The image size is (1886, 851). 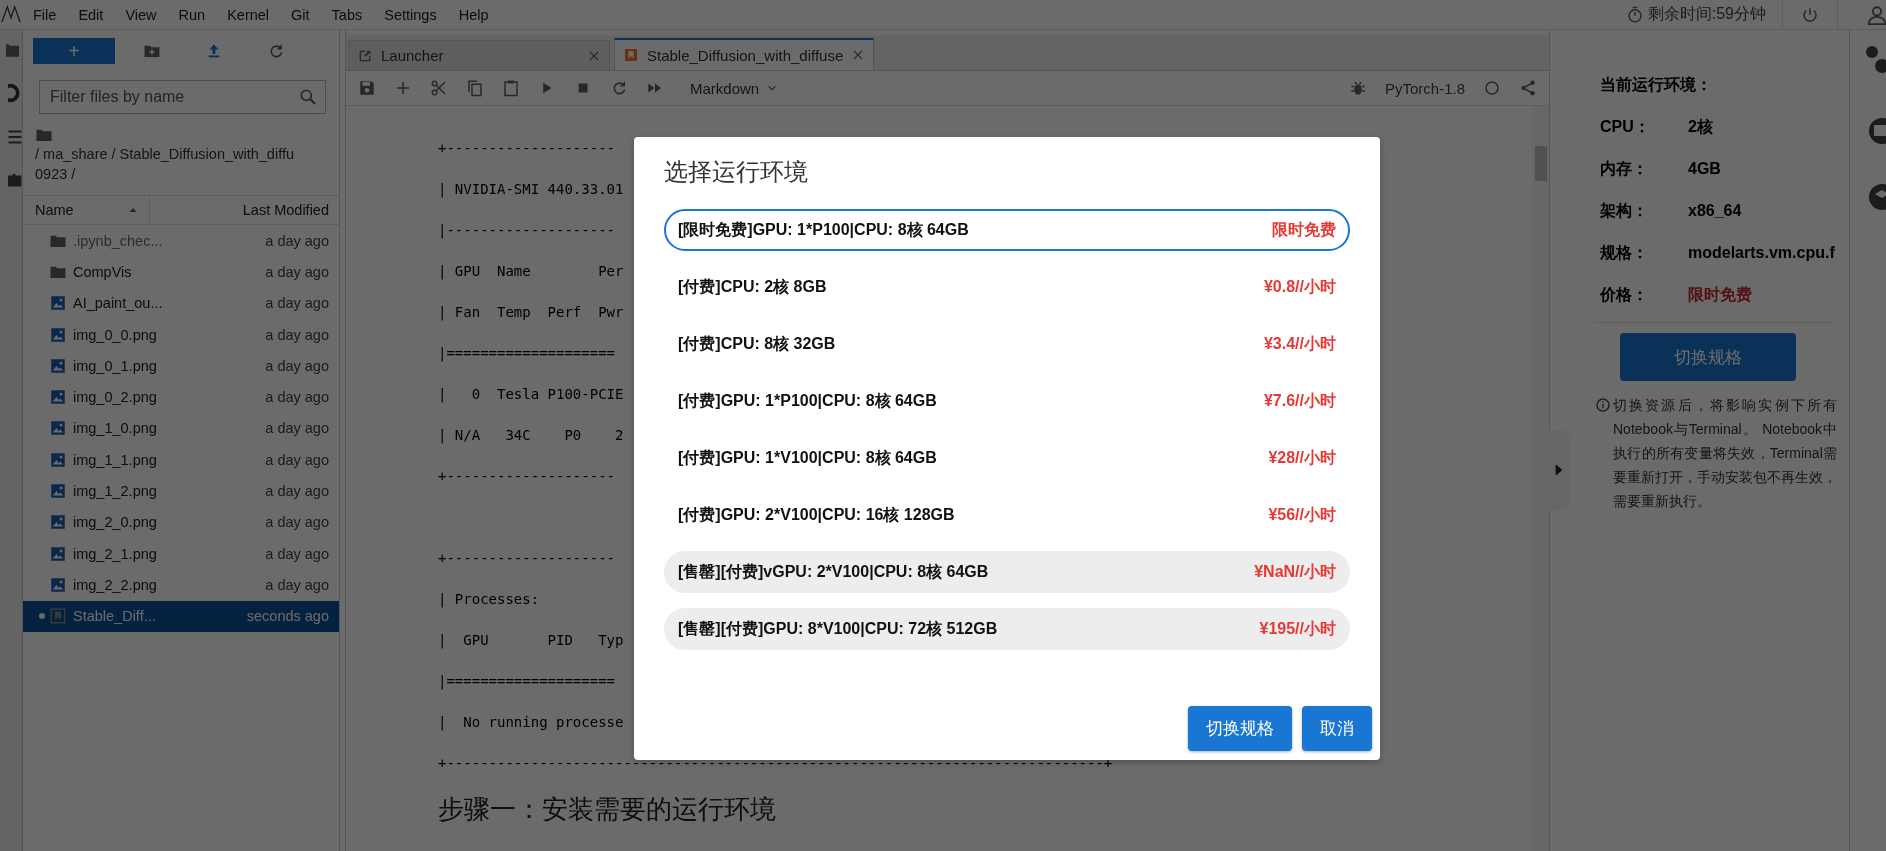 I want to click on environment-option: [限时免费]GPU: 1*P100|CPU: 8核 64GB 限时免费, so click(x=1007, y=230).